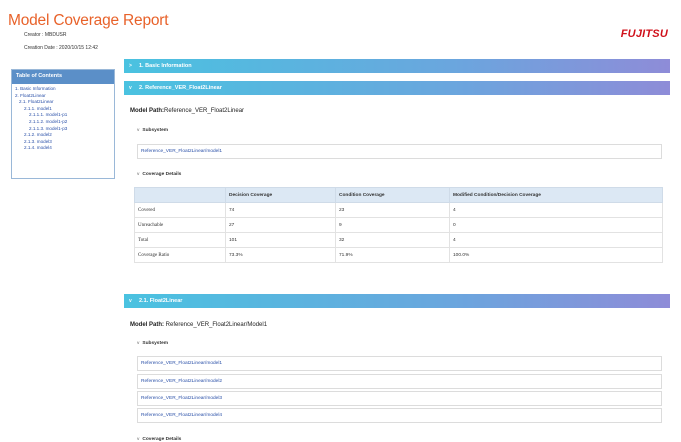  What do you see at coordinates (644, 34) in the screenshot?
I see `fujitsu-logo: FUJITSU` at bounding box center [644, 34].